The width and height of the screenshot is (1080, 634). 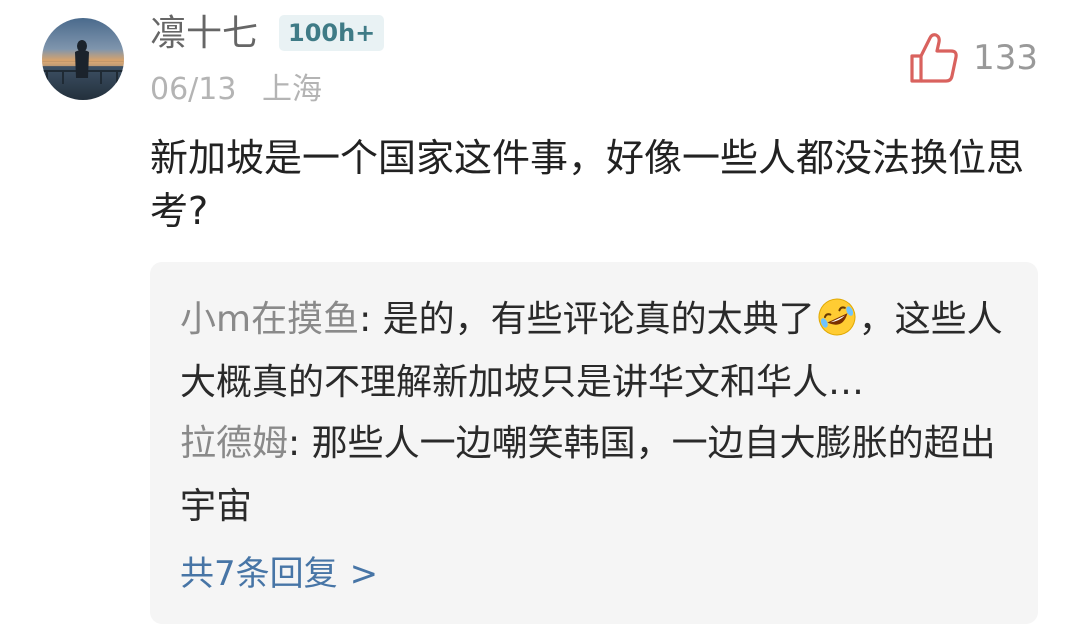 What do you see at coordinates (83, 62) in the screenshot?
I see `avatar-image` at bounding box center [83, 62].